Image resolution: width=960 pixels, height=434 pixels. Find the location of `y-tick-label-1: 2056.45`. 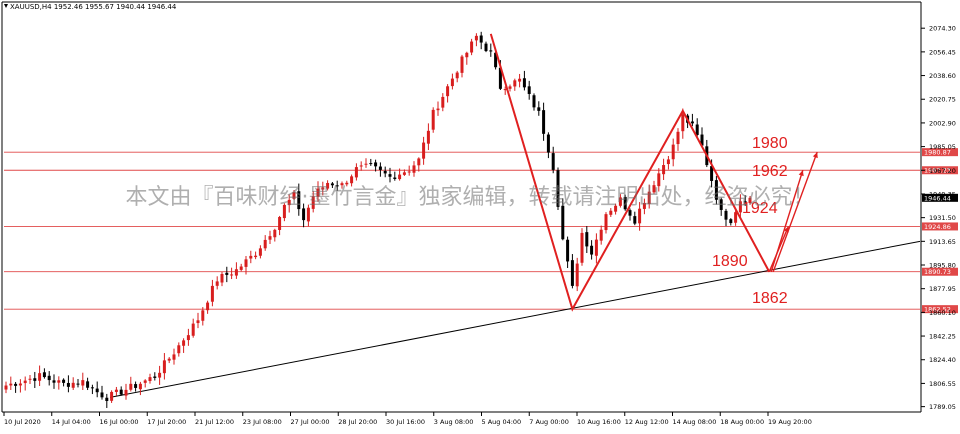

y-tick-label-1: 2056.45 is located at coordinates (942, 52).